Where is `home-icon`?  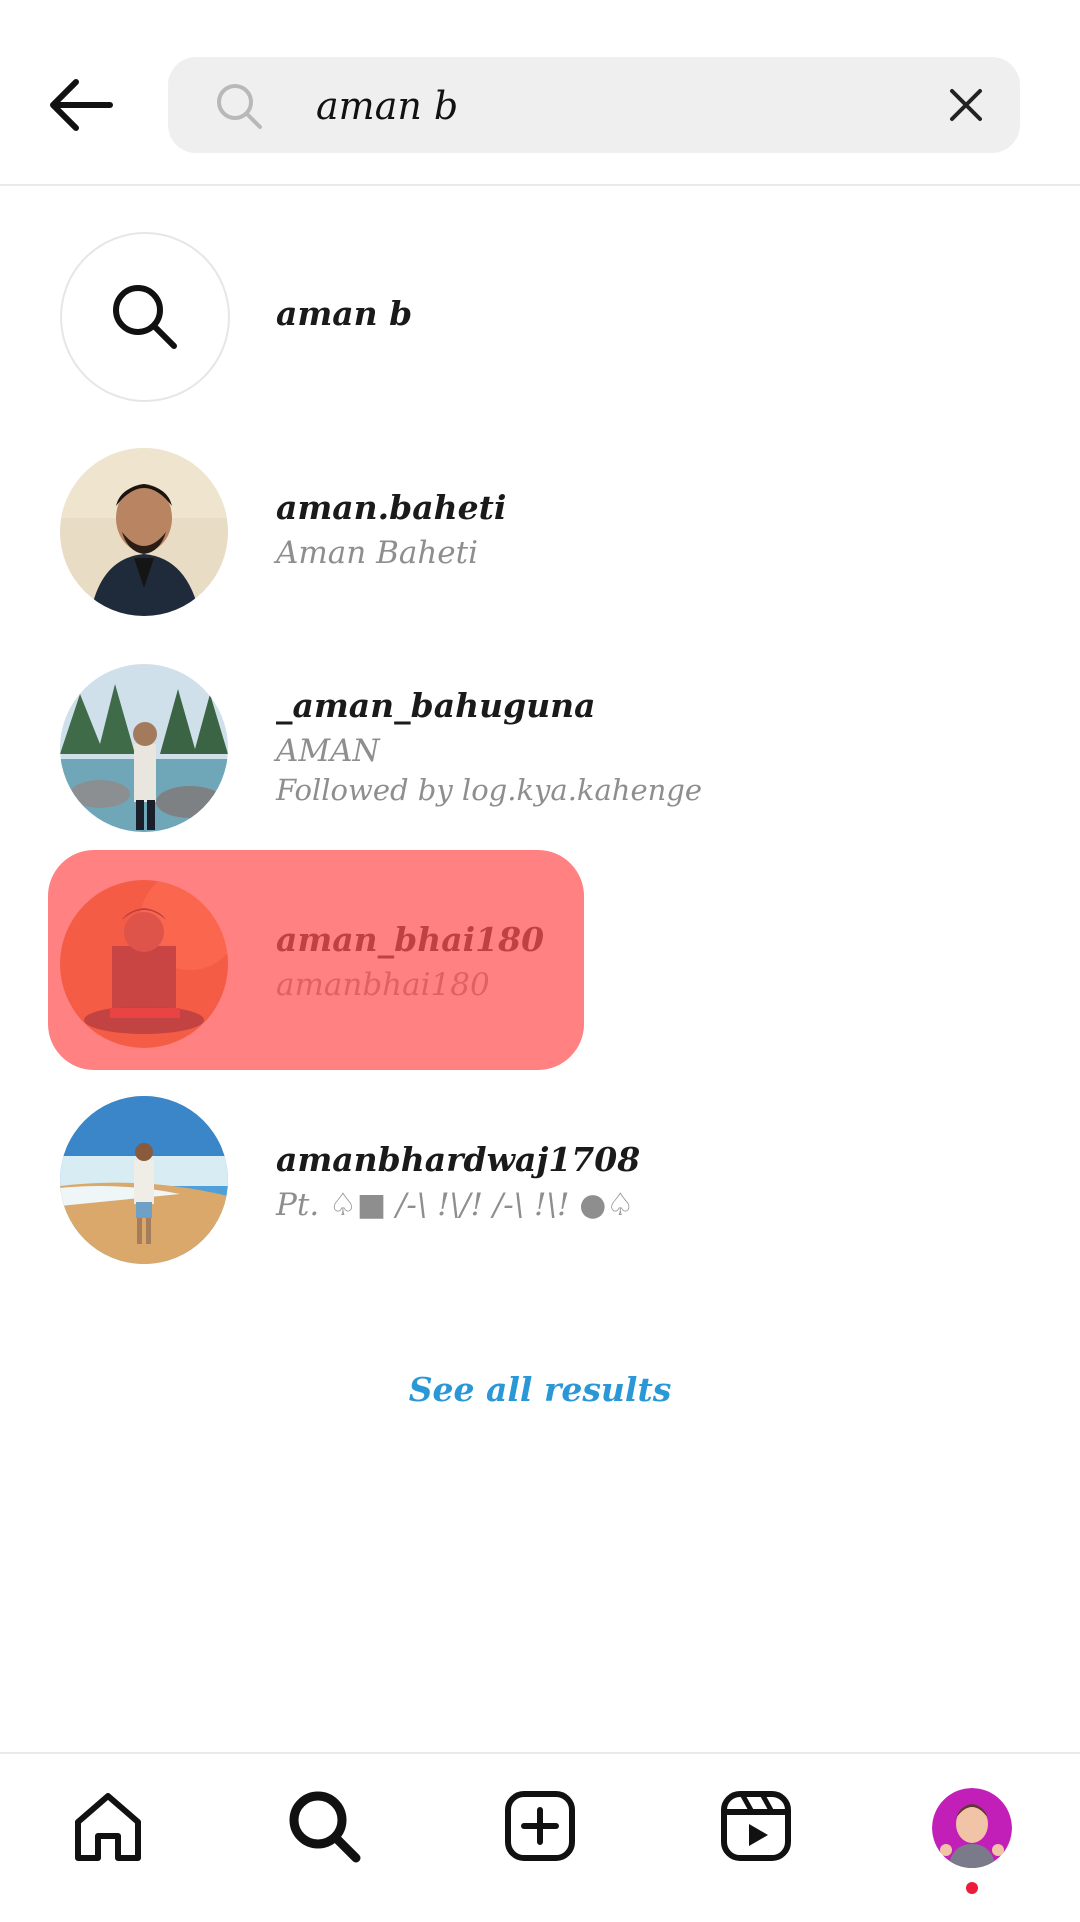 home-icon is located at coordinates (108, 1827).